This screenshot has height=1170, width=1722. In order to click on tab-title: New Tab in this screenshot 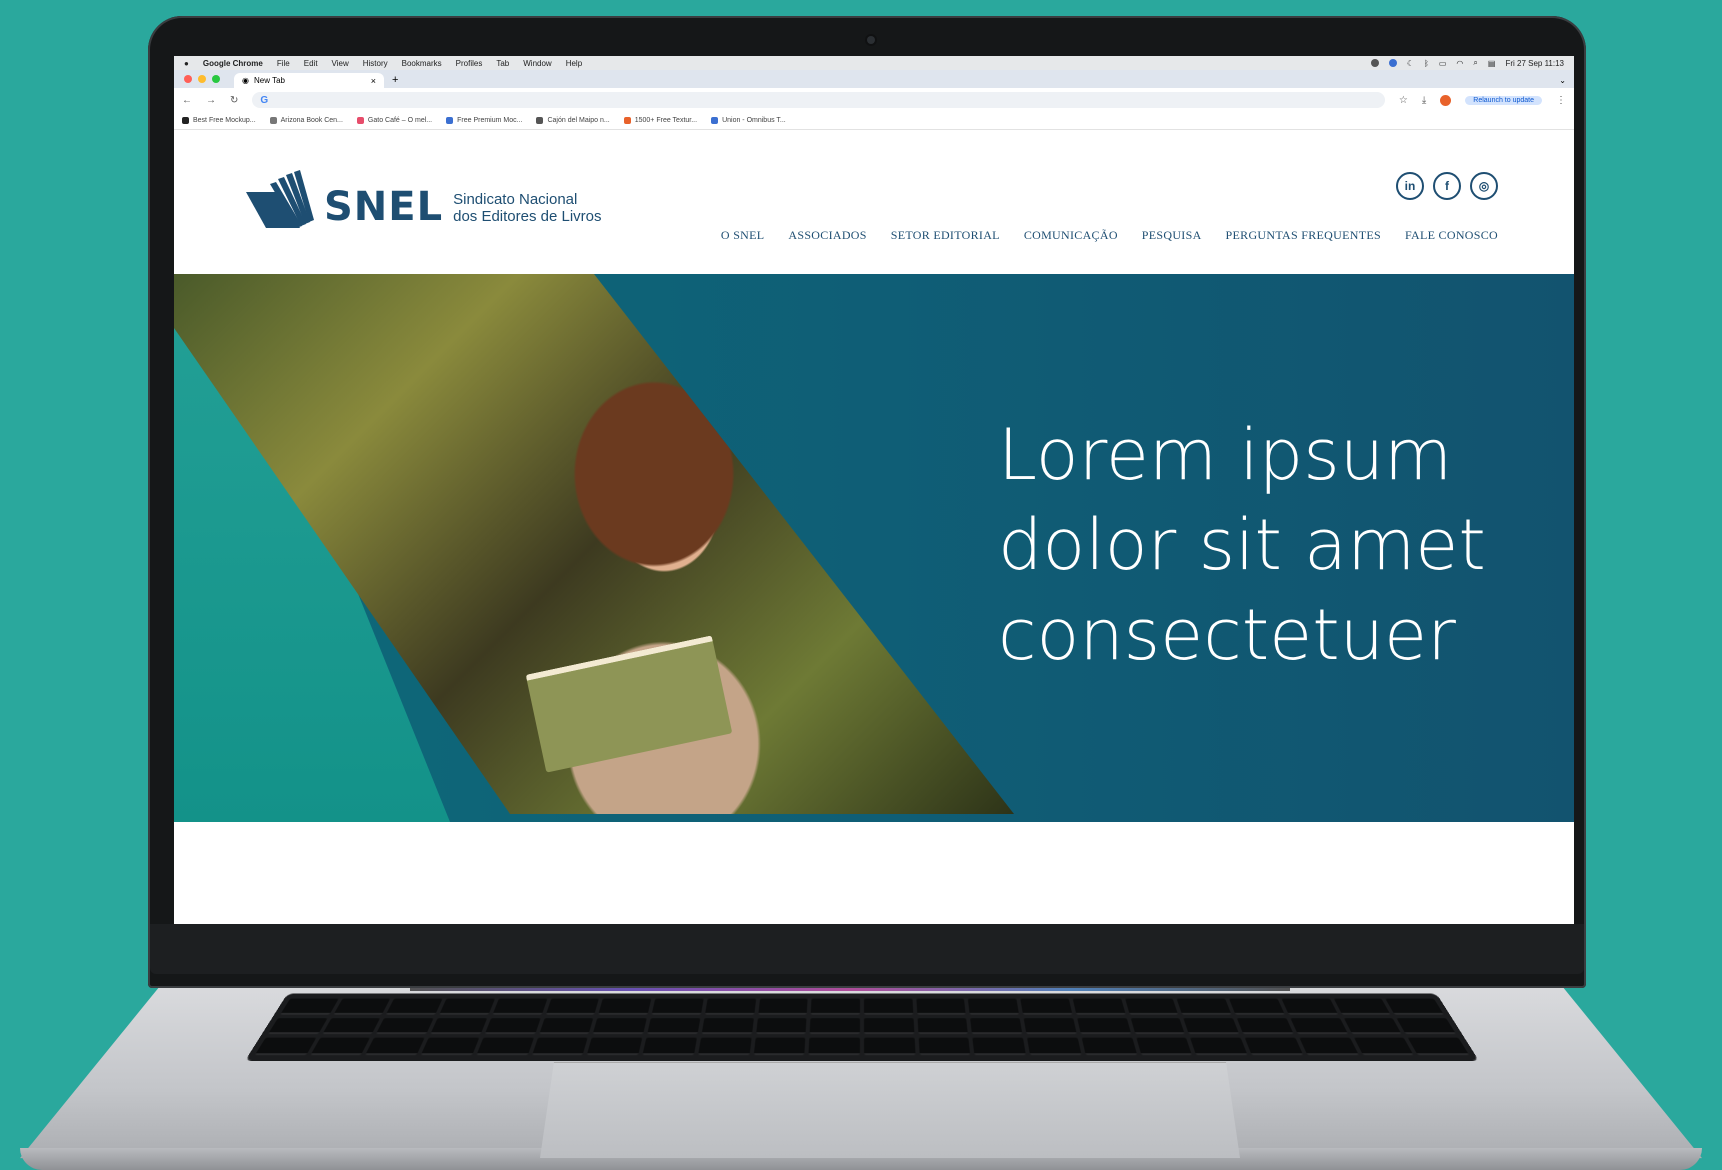, I will do `click(269, 80)`.